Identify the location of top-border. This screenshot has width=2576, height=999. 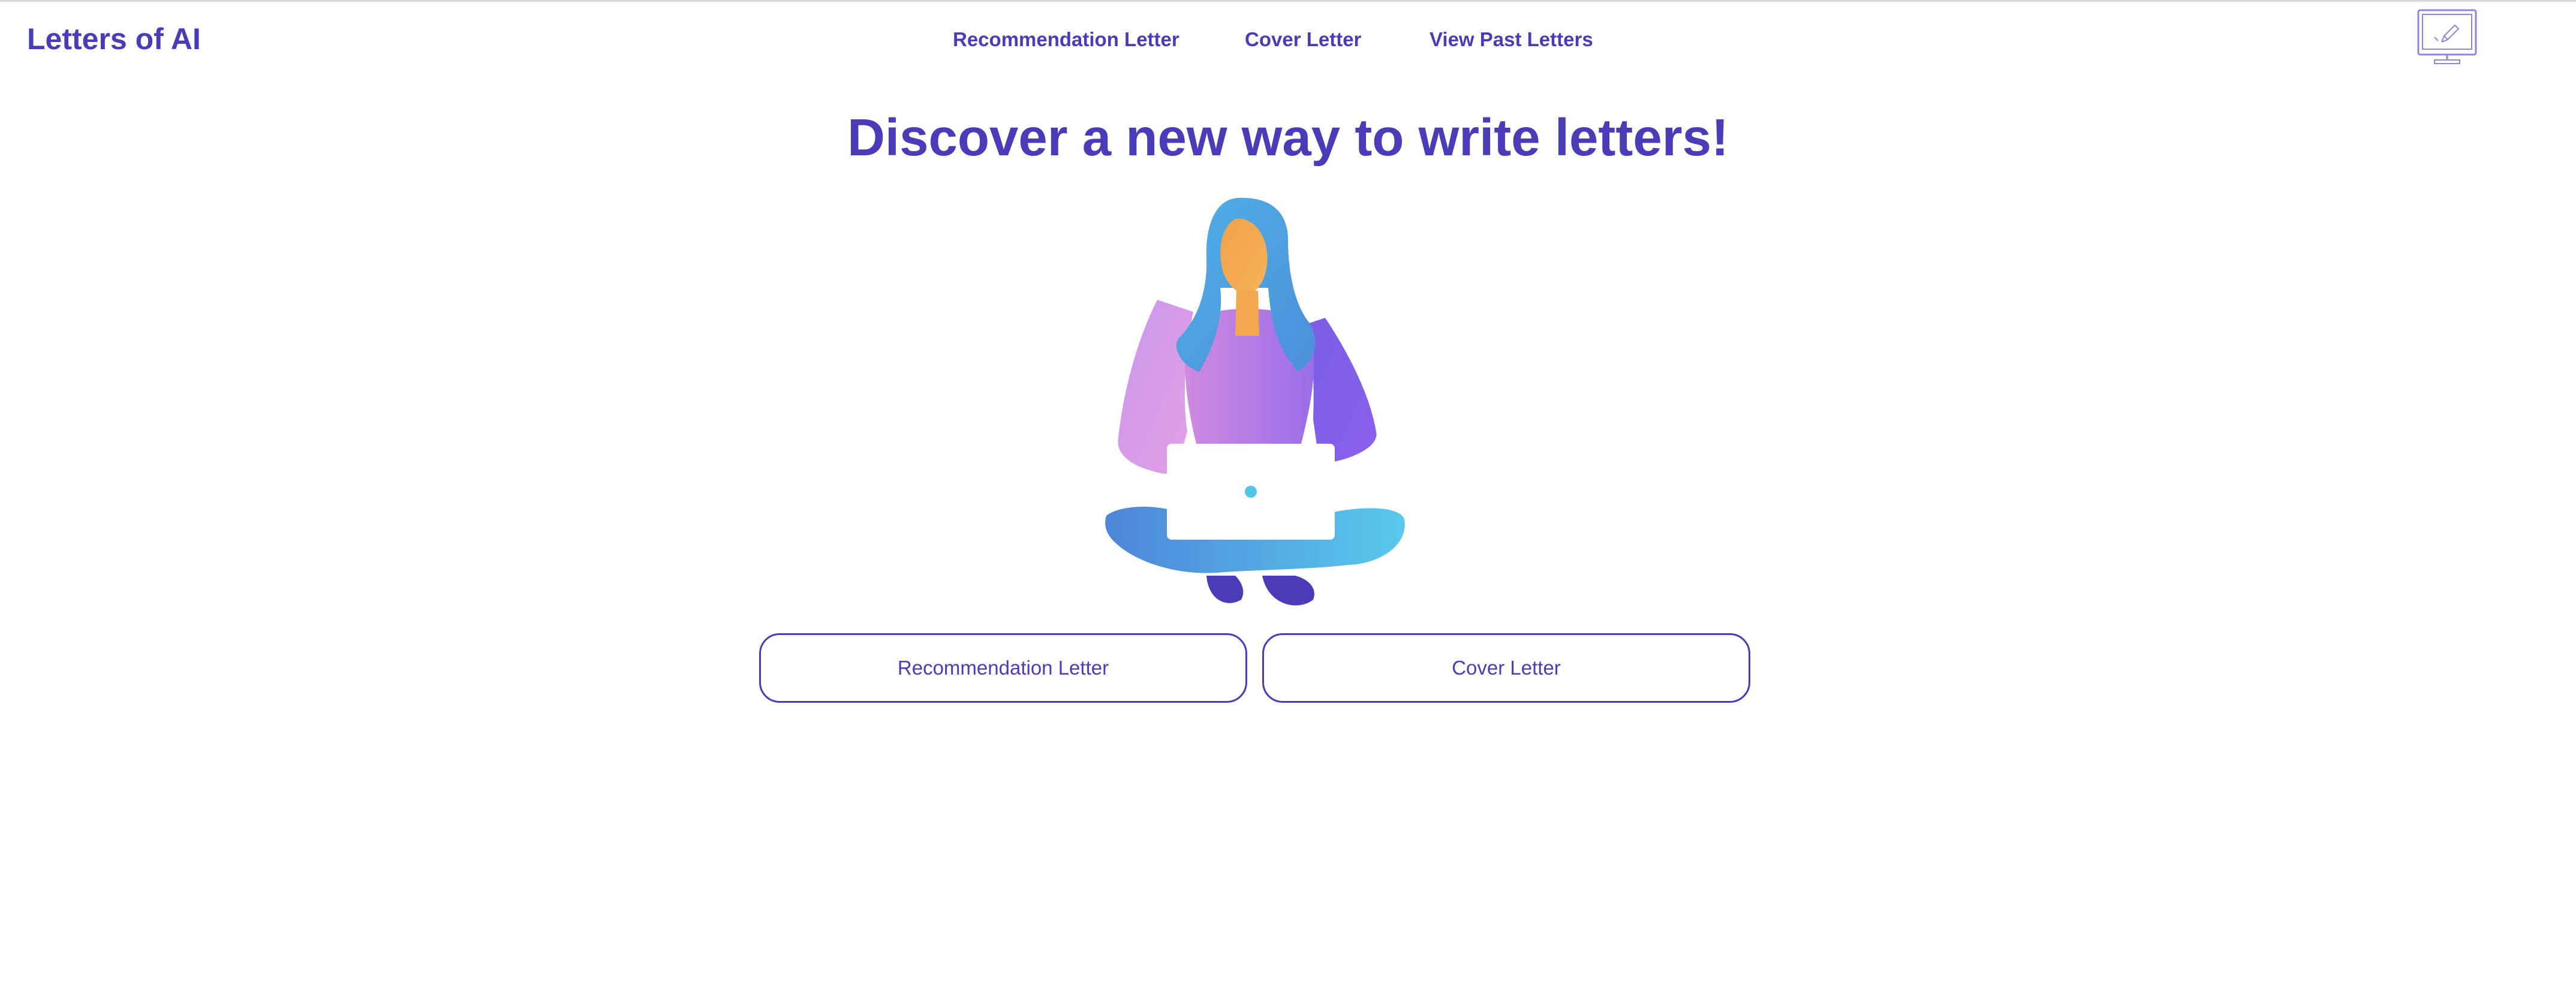
(1288, 1).